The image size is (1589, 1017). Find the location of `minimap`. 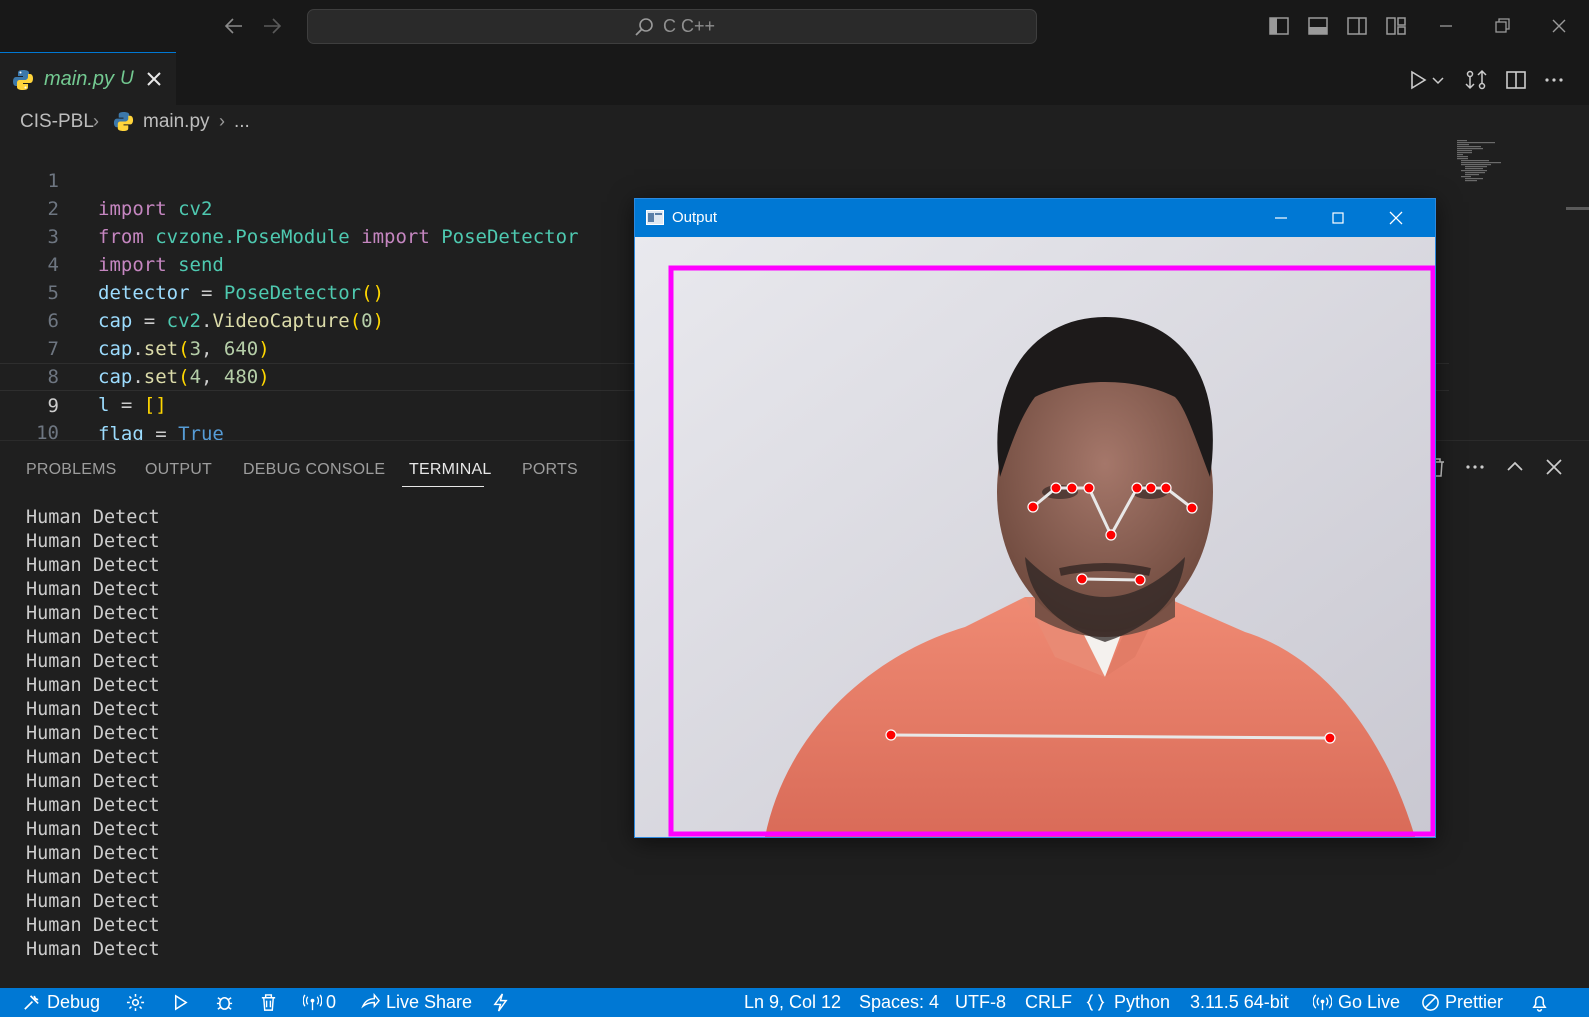

minimap is located at coordinates (1485, 164).